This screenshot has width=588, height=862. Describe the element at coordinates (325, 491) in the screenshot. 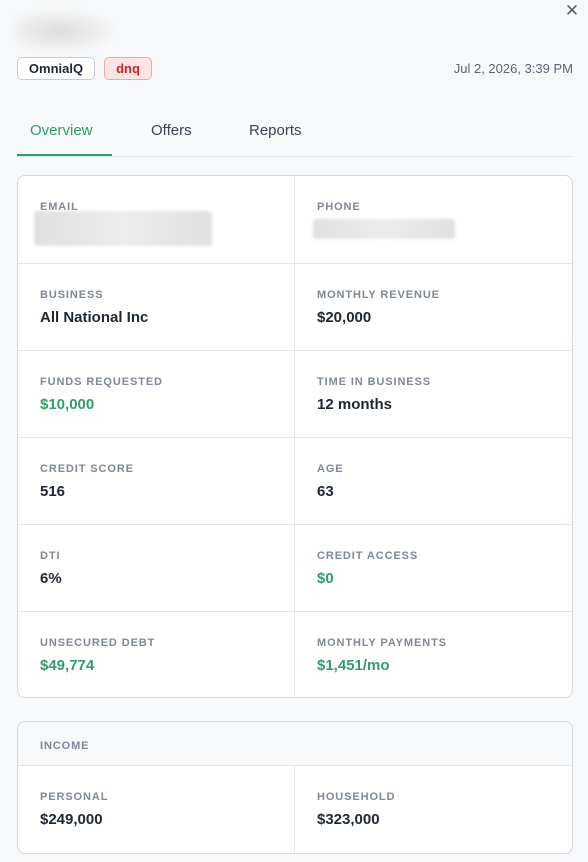

I see `age-value: 63` at that location.